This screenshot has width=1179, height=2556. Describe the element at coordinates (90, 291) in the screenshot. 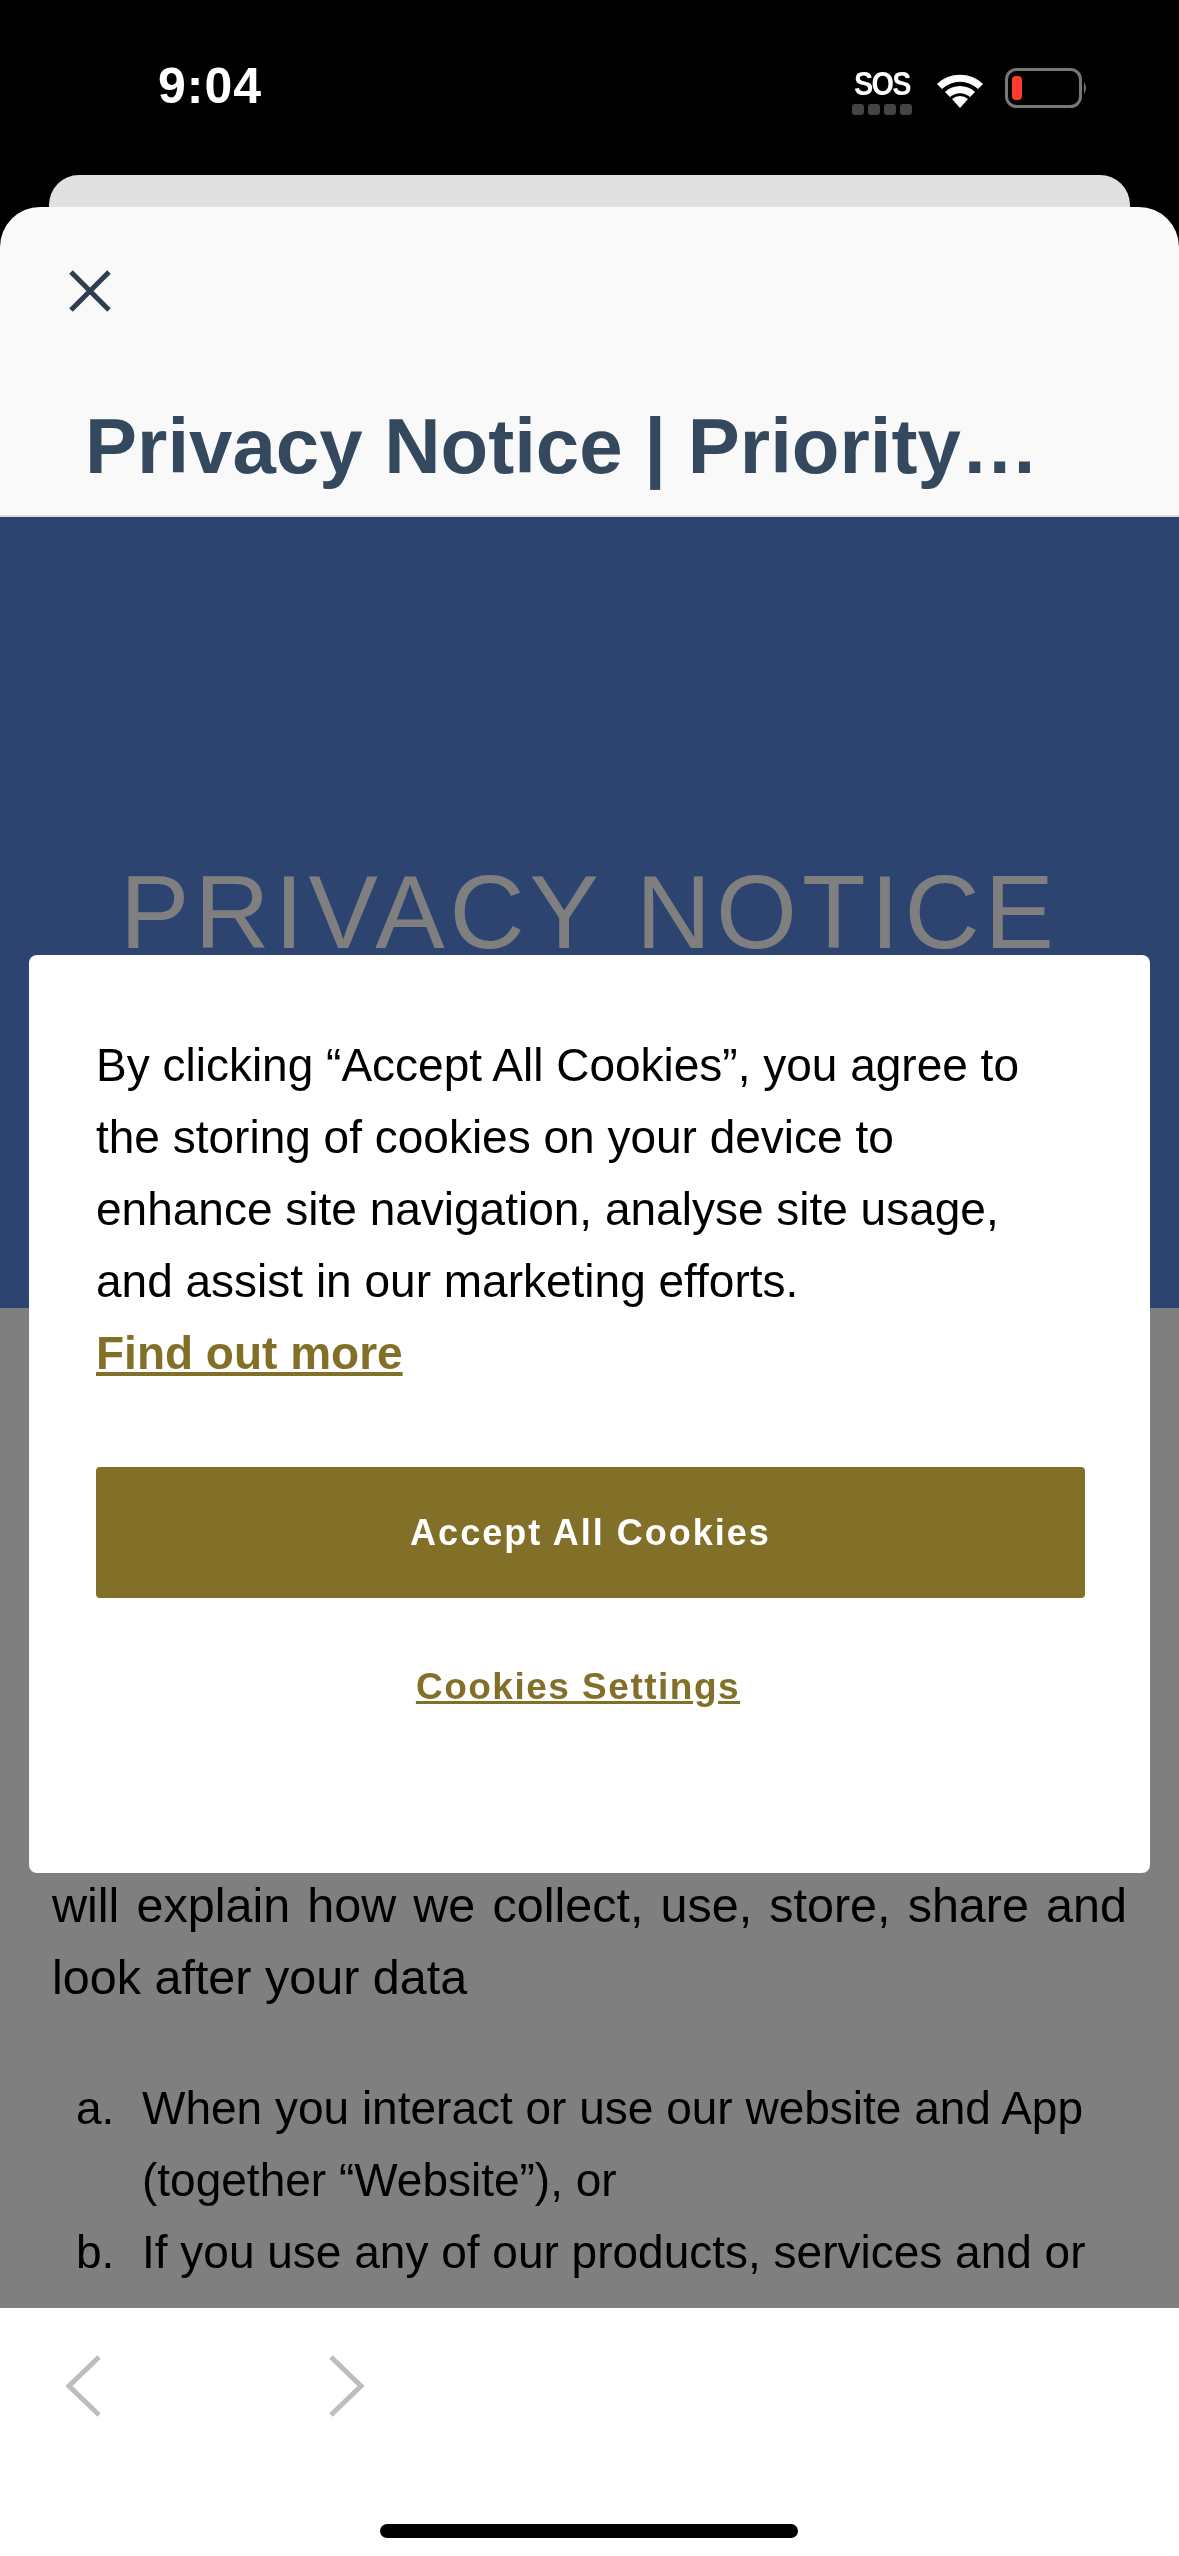

I see `close-icon` at that location.